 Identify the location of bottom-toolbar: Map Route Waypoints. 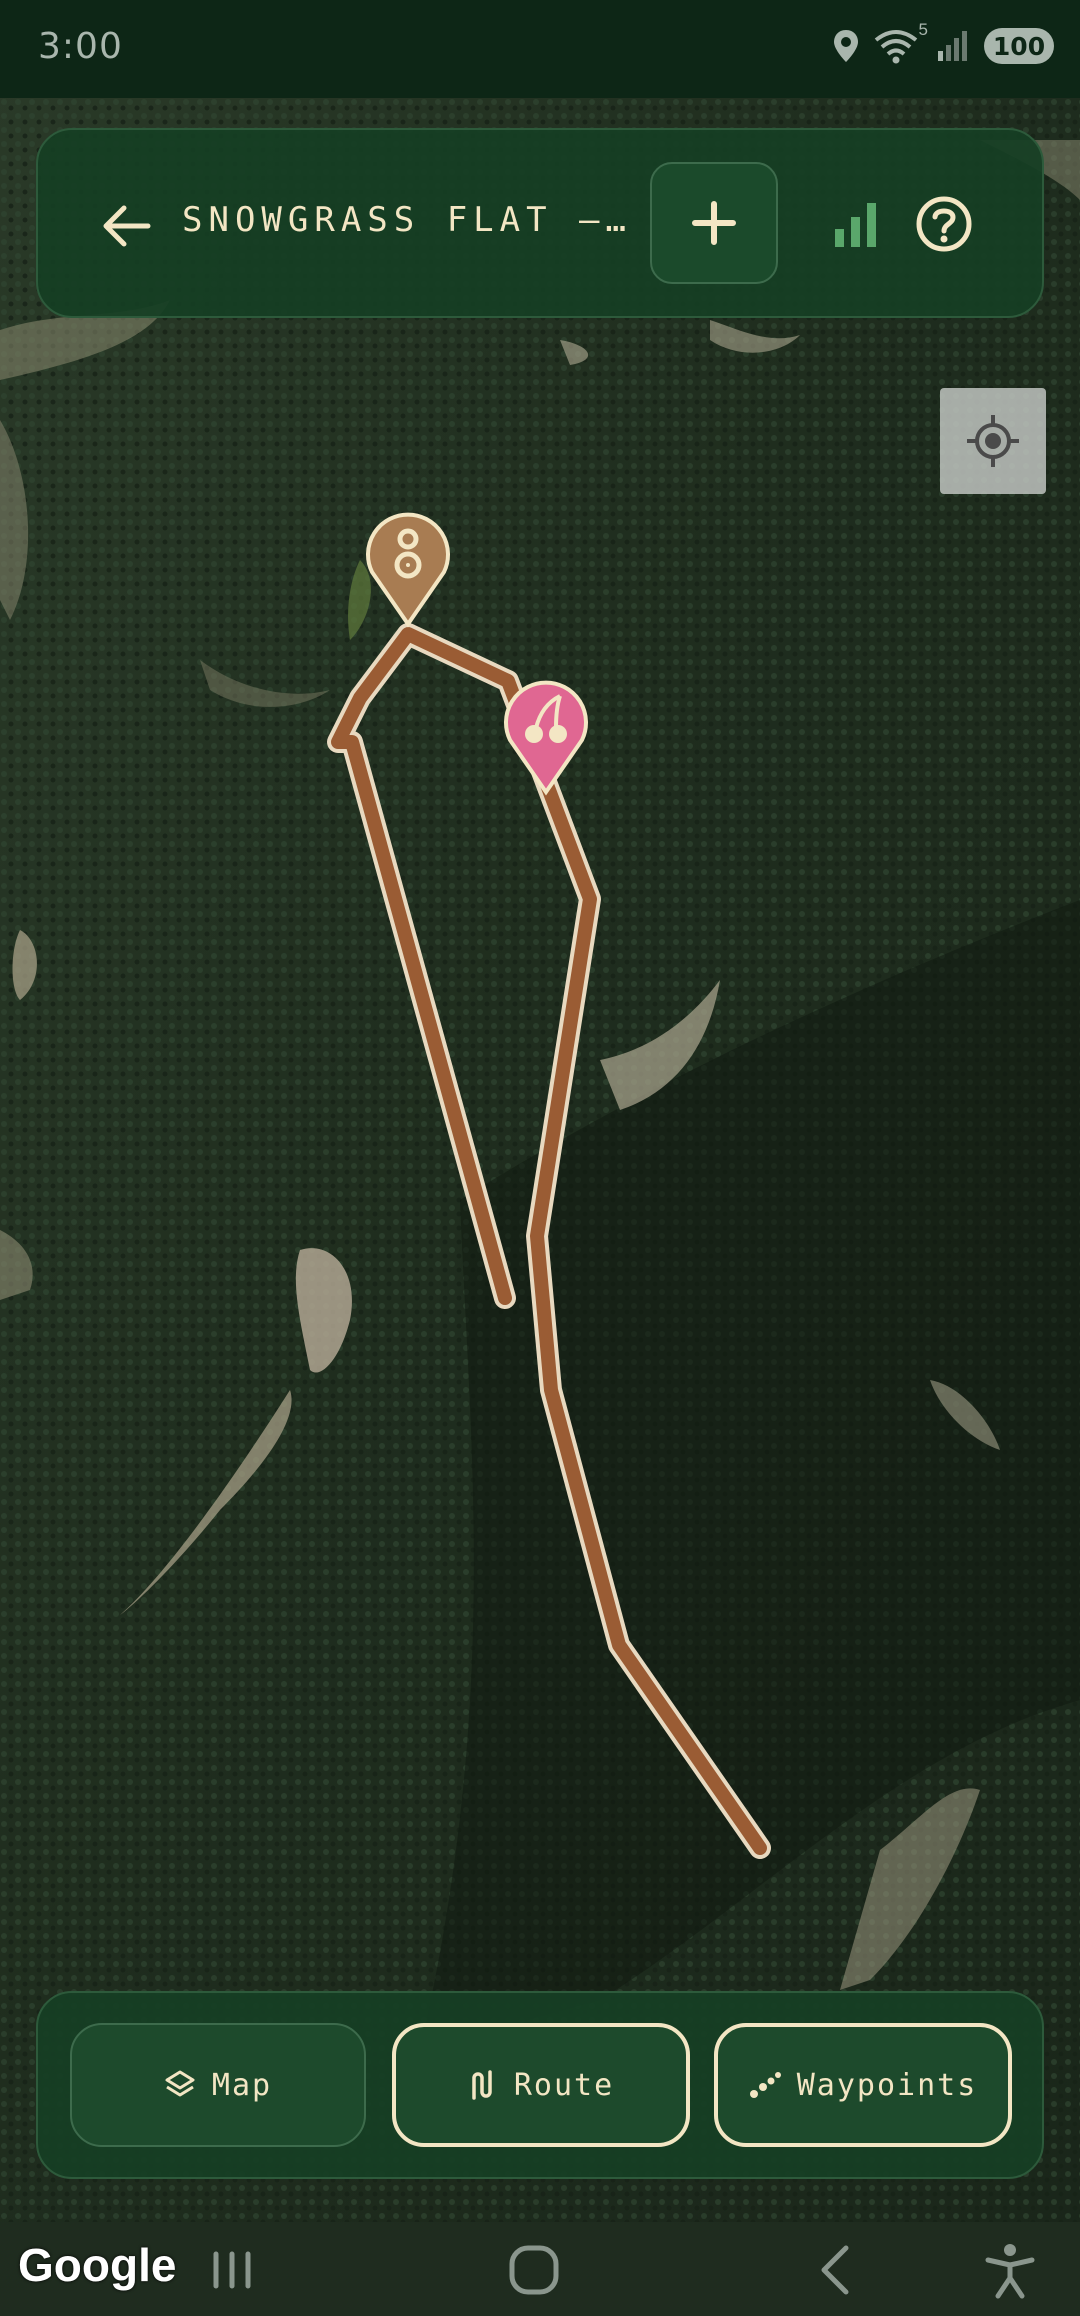
(540, 2085).